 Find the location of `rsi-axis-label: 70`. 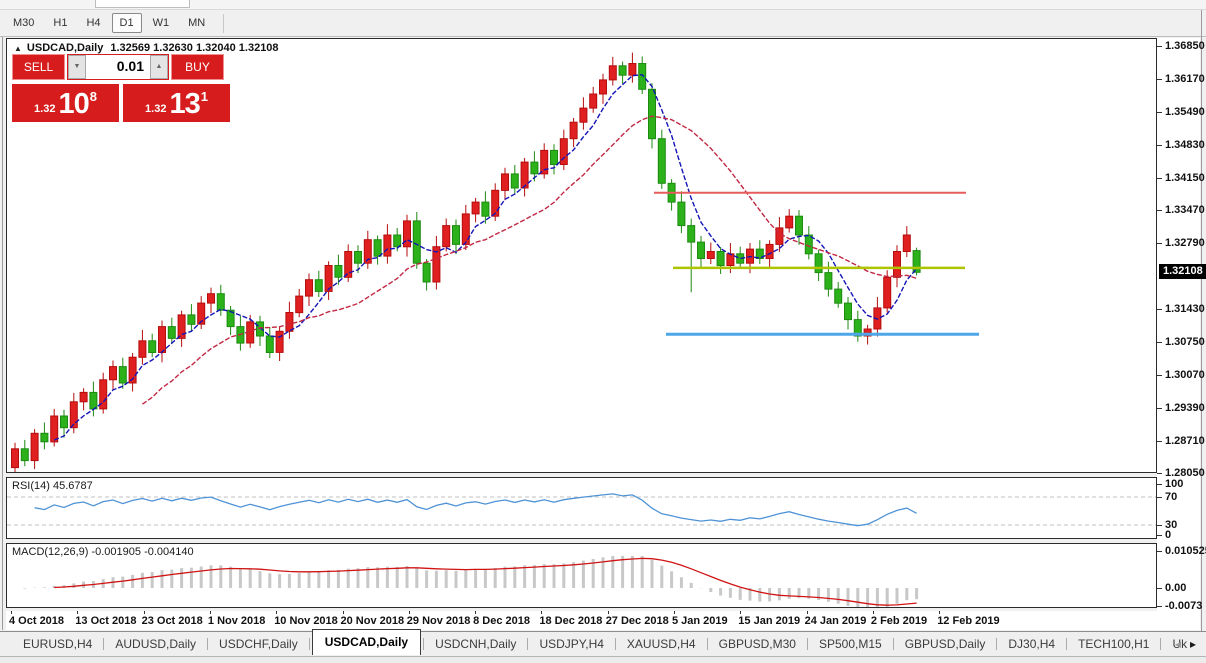

rsi-axis-label: 70 is located at coordinates (1171, 497).